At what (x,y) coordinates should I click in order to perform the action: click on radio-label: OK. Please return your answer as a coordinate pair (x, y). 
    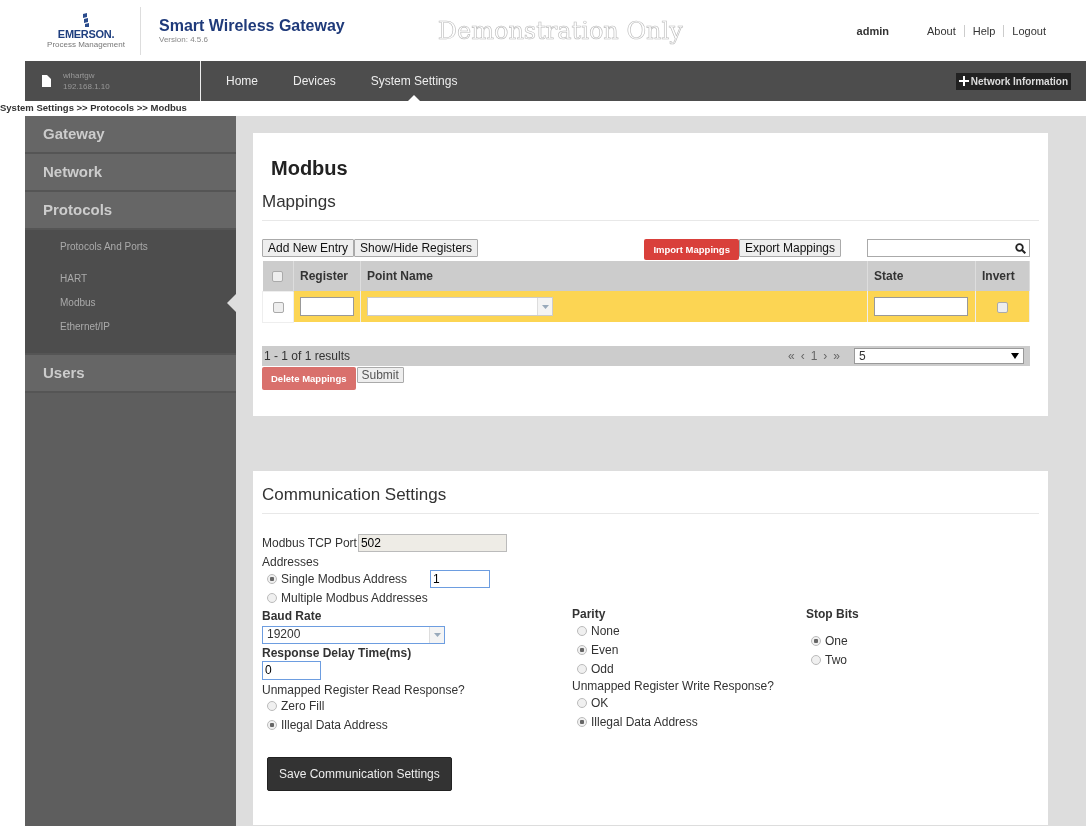
    Looking at the image, I should click on (600, 702).